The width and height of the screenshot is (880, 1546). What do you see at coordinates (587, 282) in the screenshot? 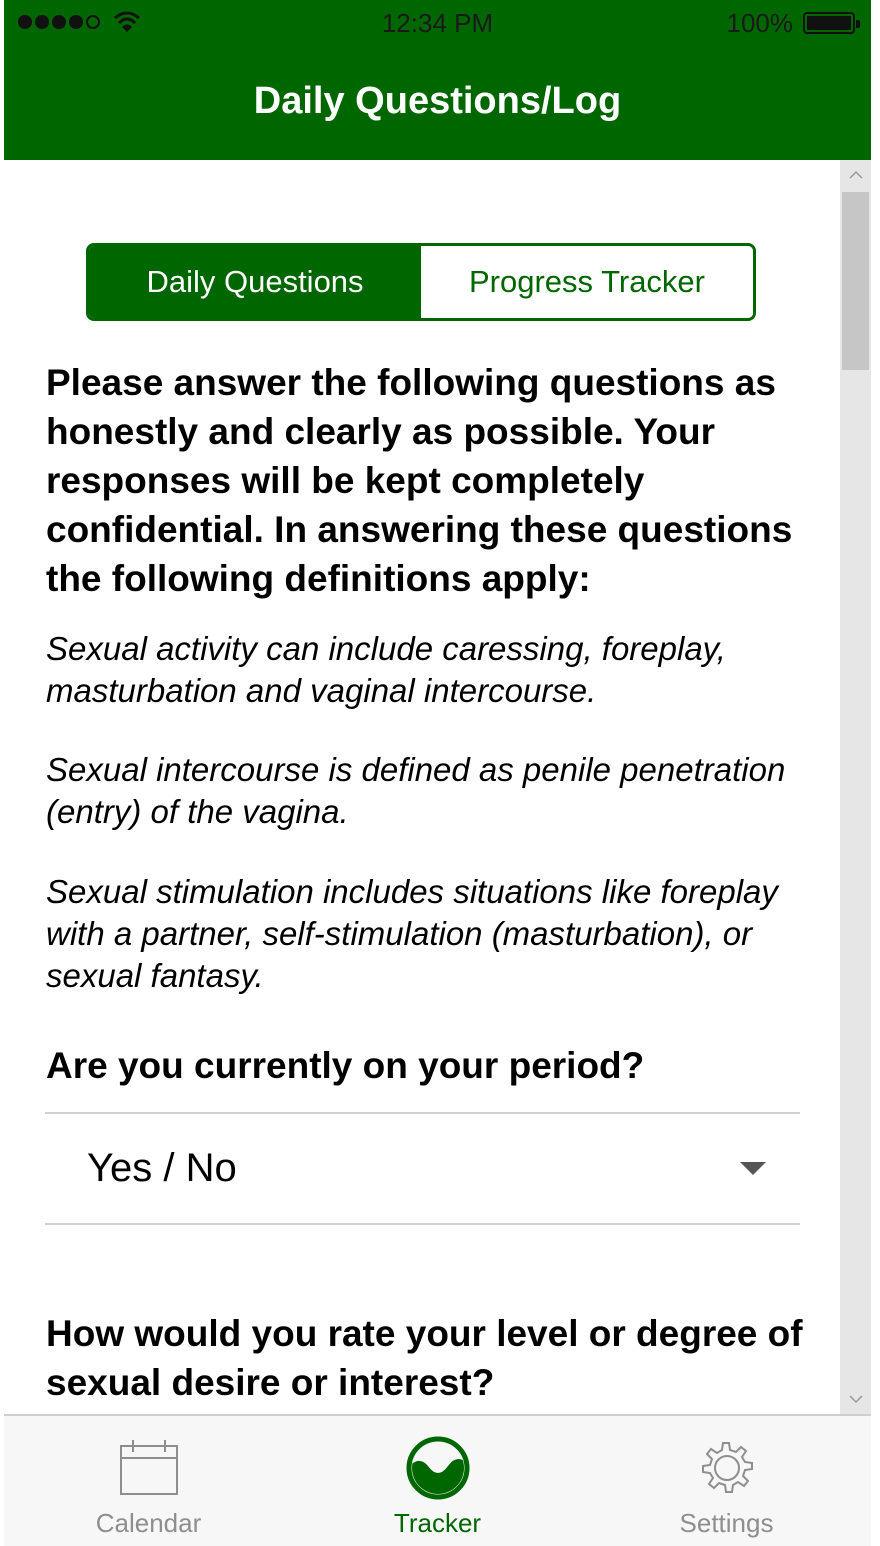
I see `tab-progress-tracker: Progress Tracker` at bounding box center [587, 282].